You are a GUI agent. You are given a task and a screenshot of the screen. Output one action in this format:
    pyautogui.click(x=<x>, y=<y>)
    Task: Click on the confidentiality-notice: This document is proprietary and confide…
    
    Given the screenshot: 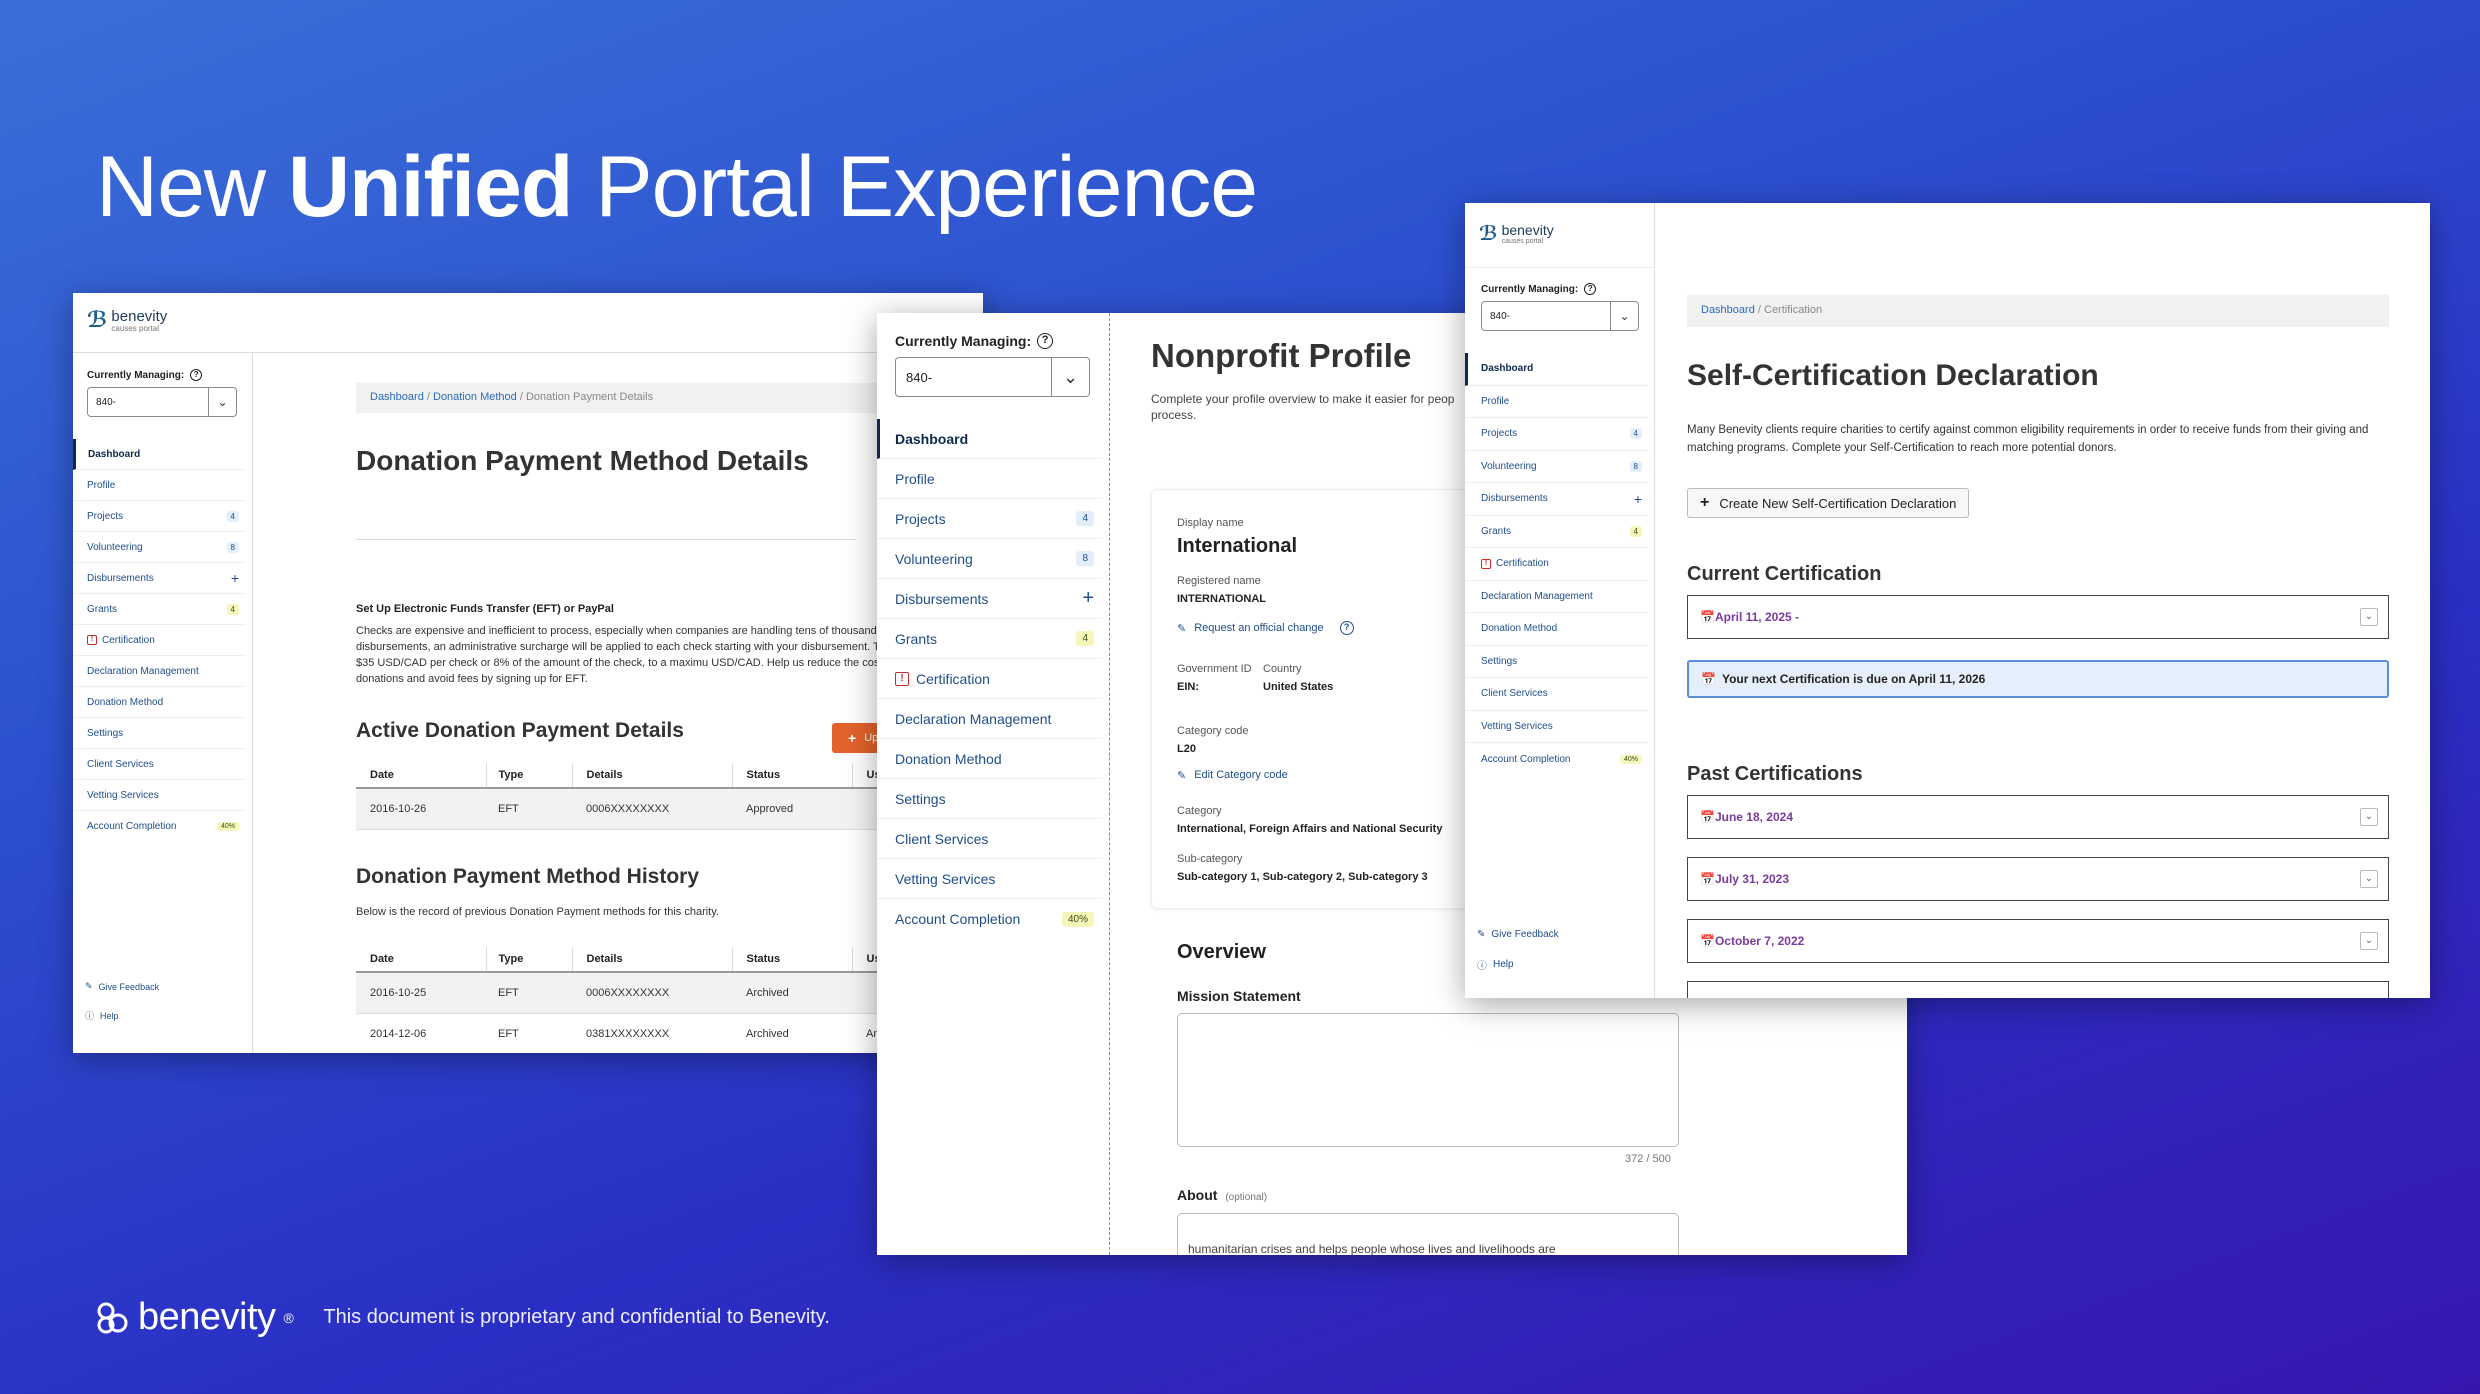 What is the action you would take?
    pyautogui.click(x=576, y=1317)
    